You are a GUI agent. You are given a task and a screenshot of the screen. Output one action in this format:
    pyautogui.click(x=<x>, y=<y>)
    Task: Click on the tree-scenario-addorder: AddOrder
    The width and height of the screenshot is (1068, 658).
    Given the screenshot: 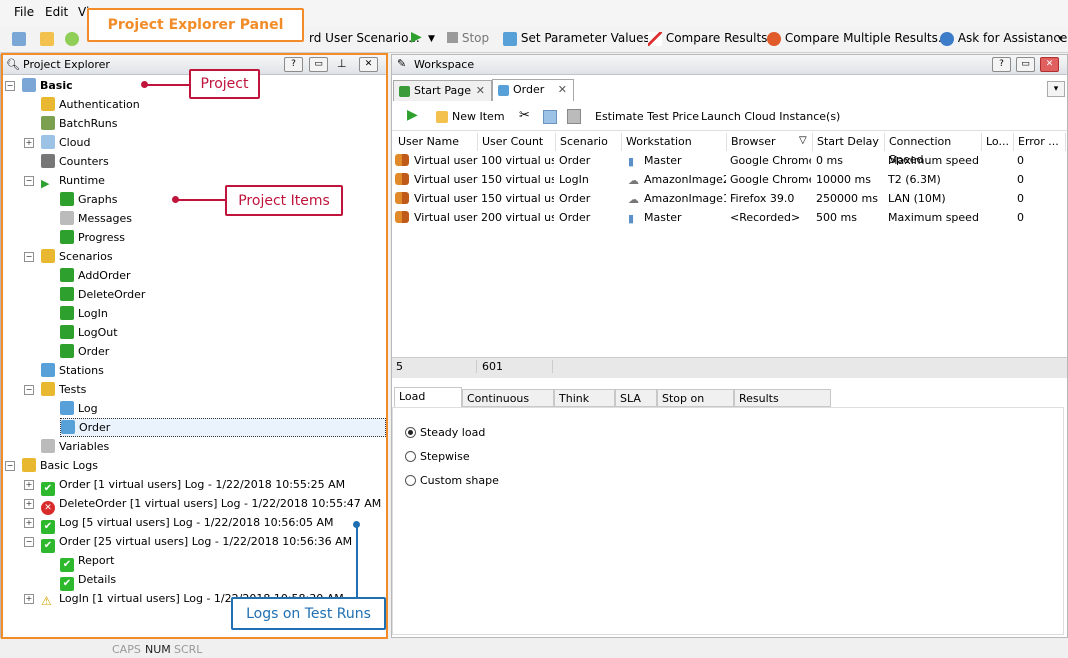 What is the action you would take?
    pyautogui.click(x=95, y=275)
    